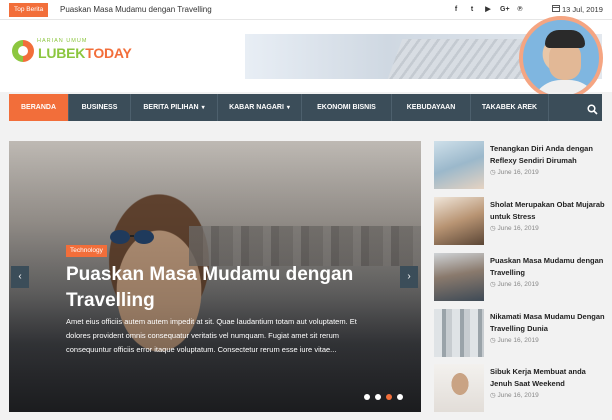 Image resolution: width=612 pixels, height=420 pixels. What do you see at coordinates (62, 53) in the screenshot?
I see `logo-text-part1: LUBEK` at bounding box center [62, 53].